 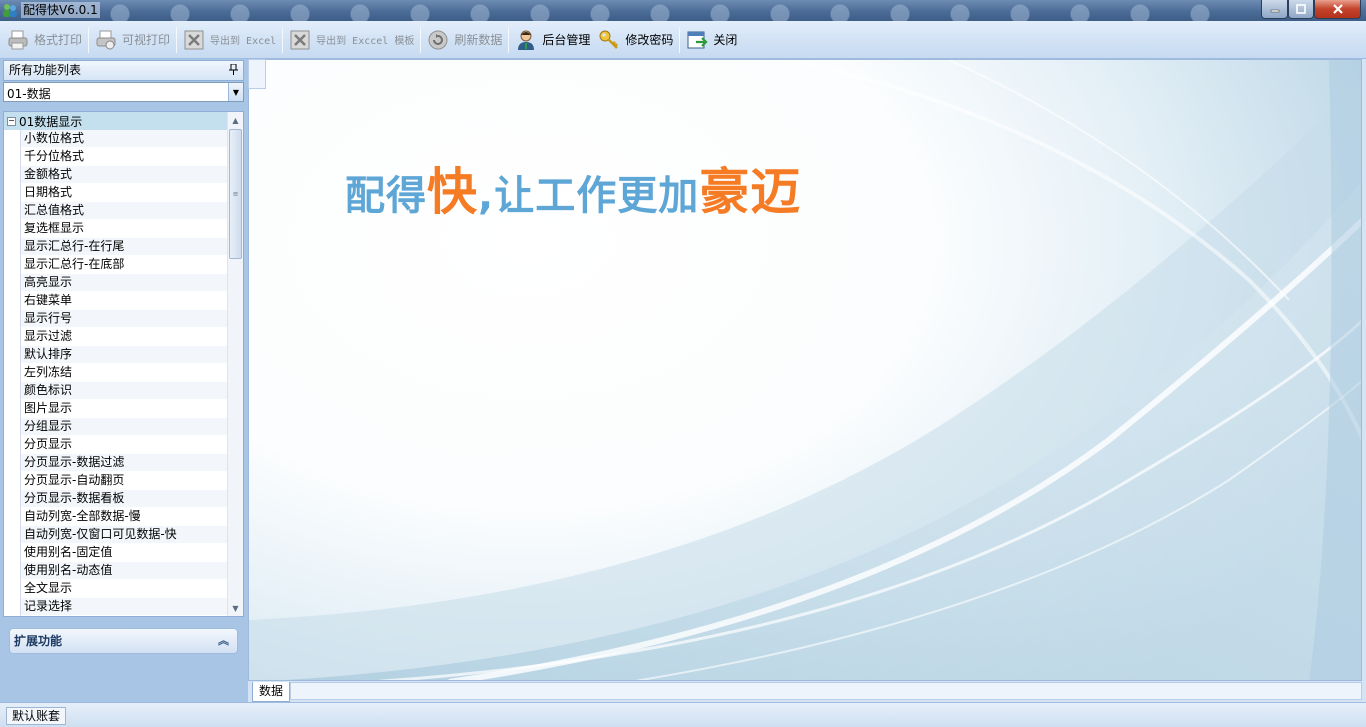 What do you see at coordinates (438, 40) in the screenshot?
I see `refresh-icon` at bounding box center [438, 40].